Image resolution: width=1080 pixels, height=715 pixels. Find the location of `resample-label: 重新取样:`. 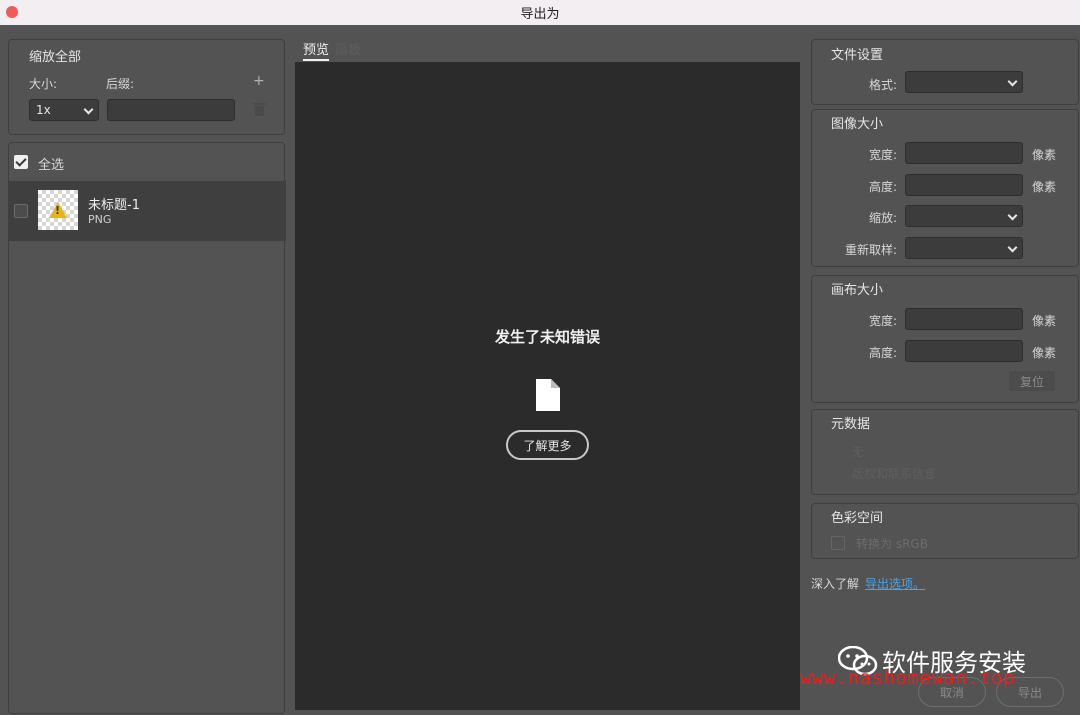

resample-label: 重新取样: is located at coordinates (870, 250).